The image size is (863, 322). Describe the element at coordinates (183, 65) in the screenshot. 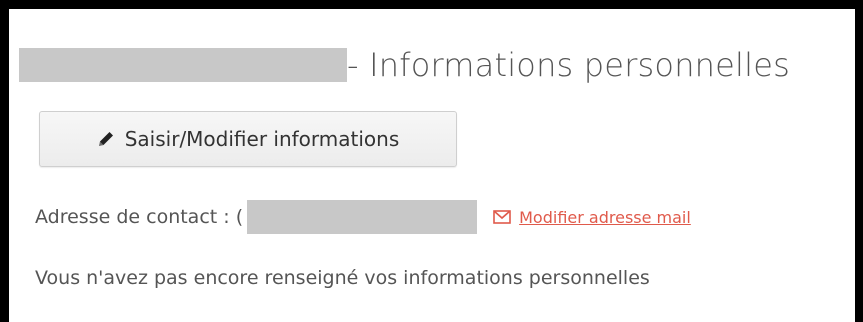

I see `redacted-name` at that location.